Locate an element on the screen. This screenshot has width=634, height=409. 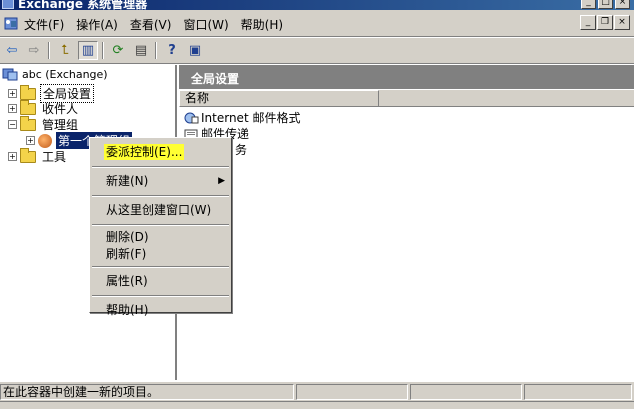
menu-item-label: 新建(N) is located at coordinates (127, 181).